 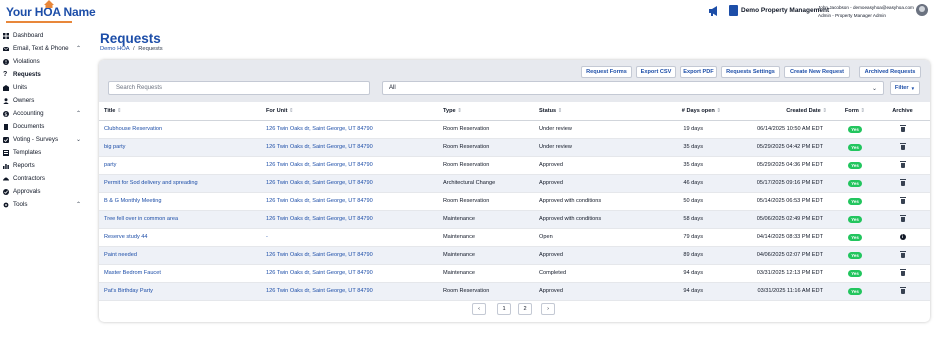 What do you see at coordinates (392, 88) in the screenshot?
I see `status-select-value: All` at bounding box center [392, 88].